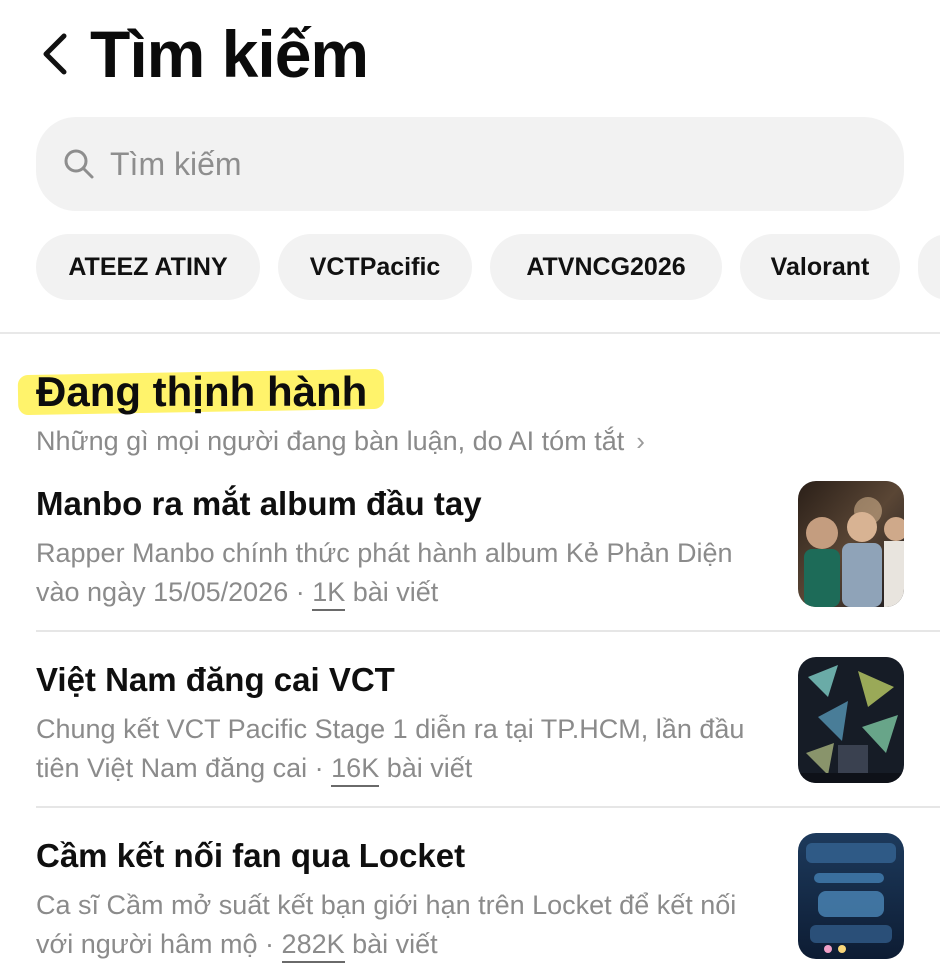 This screenshot has width=940, height=978. What do you see at coordinates (259, 503) in the screenshot?
I see `trending-item-headline: Manbo ra mắt album đầu tay` at bounding box center [259, 503].